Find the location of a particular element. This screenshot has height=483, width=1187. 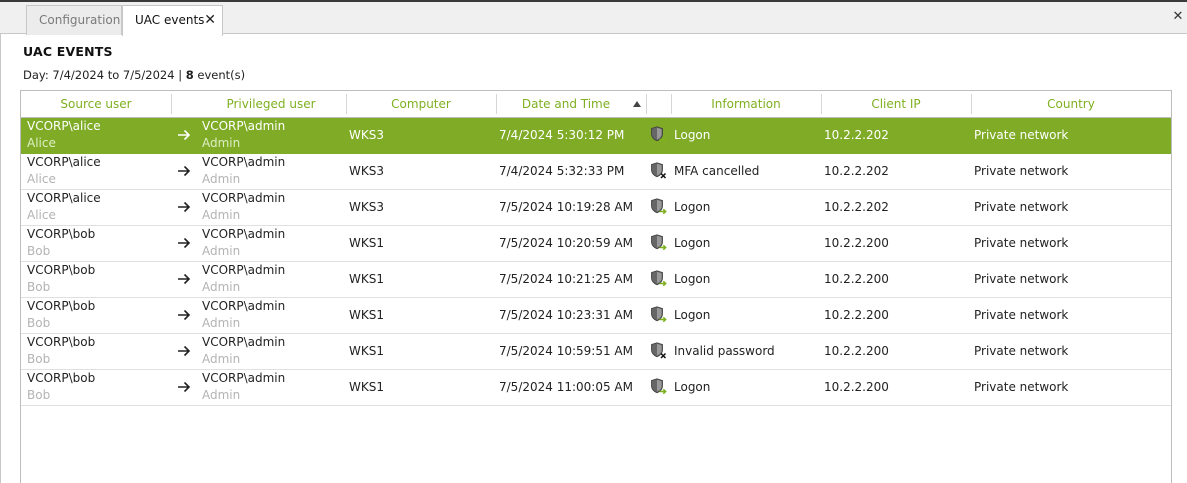

tab-configuration: Configuration is located at coordinates (74, 20).